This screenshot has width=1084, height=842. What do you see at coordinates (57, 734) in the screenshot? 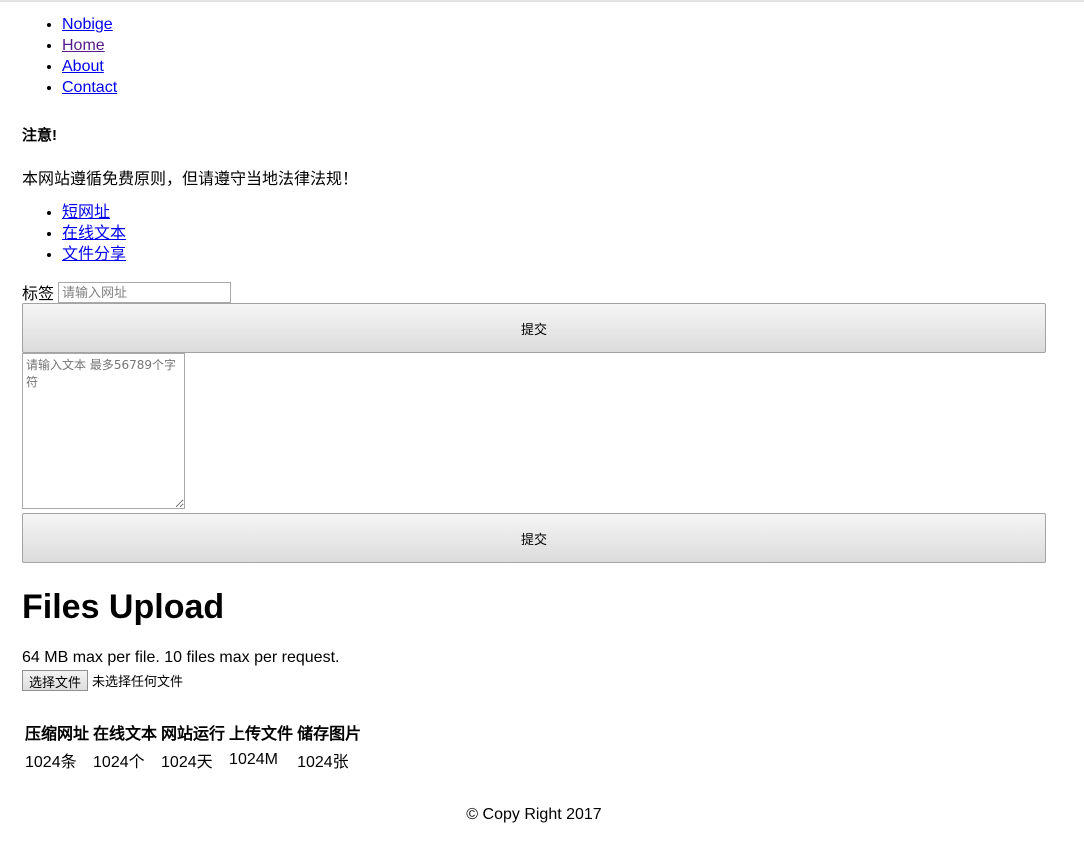
I see `stats-header-cell: 压缩网址` at bounding box center [57, 734].